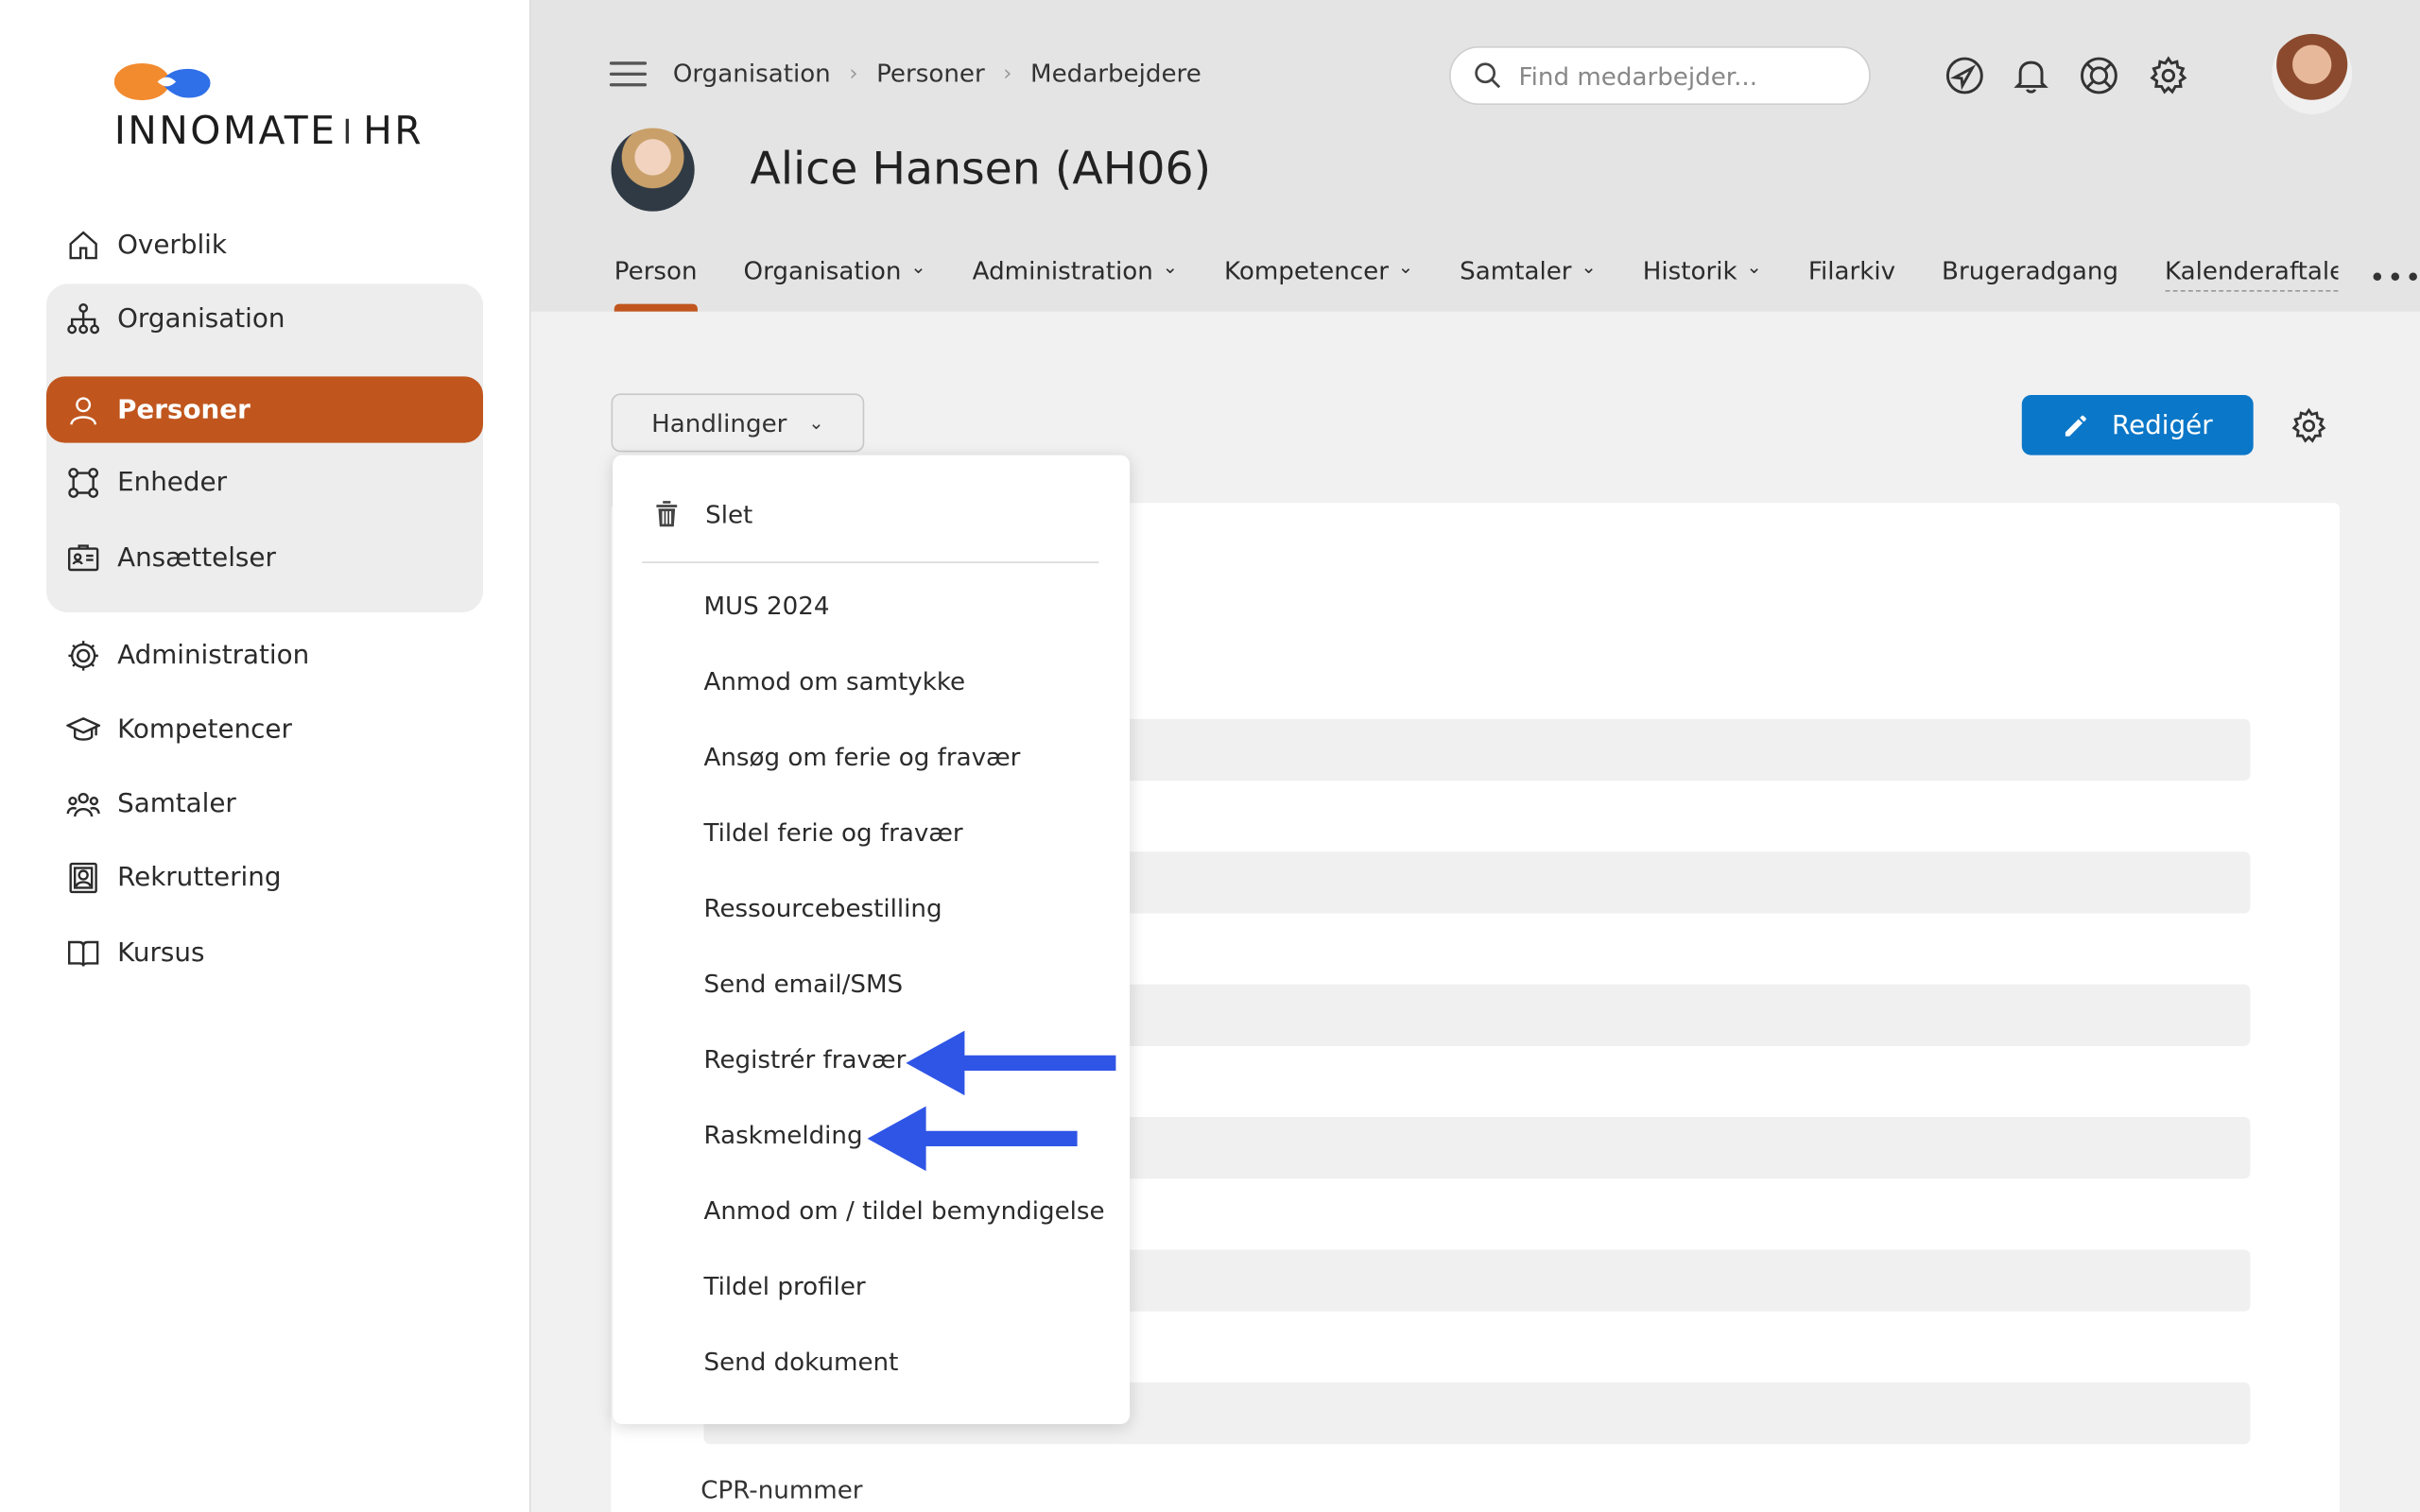  I want to click on tab-brugeradgang: Brugeradgang, so click(2030, 284).